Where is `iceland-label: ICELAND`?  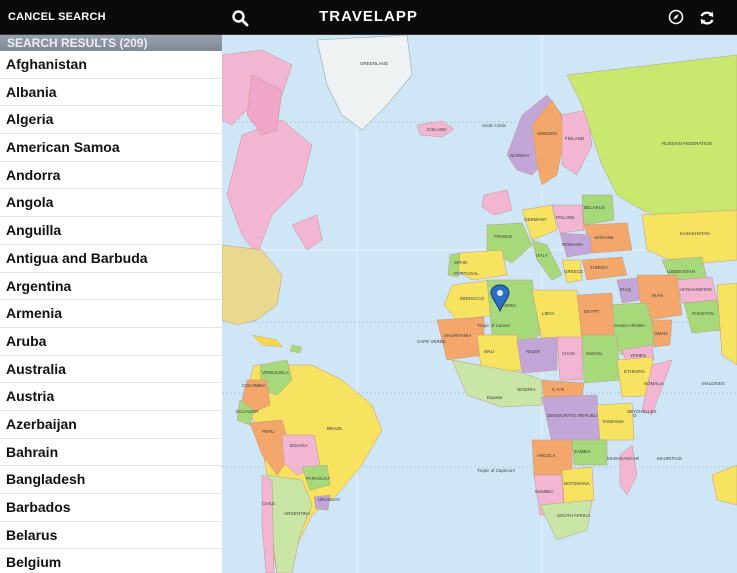
iceland-label: ICELAND is located at coordinates (437, 129).